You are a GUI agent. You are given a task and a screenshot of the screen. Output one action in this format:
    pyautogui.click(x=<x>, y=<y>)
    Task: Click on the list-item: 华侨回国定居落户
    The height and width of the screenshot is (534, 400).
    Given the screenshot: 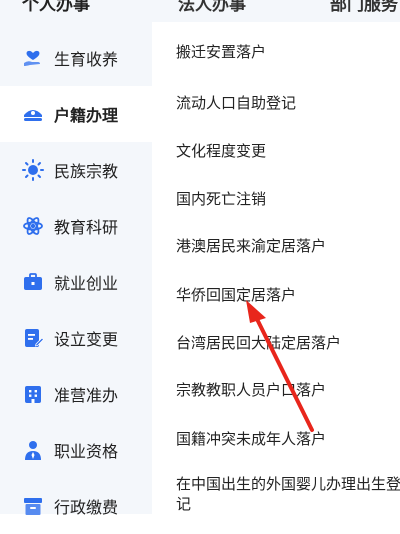 What is the action you would take?
    pyautogui.click(x=288, y=294)
    